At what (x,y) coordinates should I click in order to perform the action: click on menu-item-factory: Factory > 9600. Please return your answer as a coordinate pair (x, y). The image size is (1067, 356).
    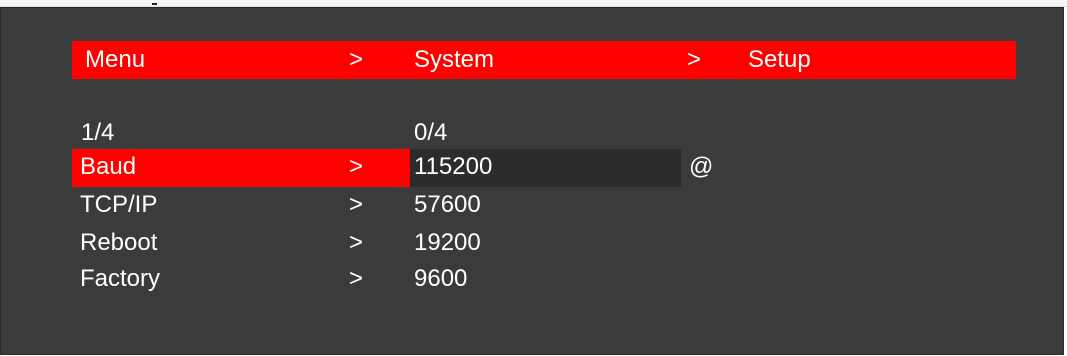
    Looking at the image, I should click on (544, 280).